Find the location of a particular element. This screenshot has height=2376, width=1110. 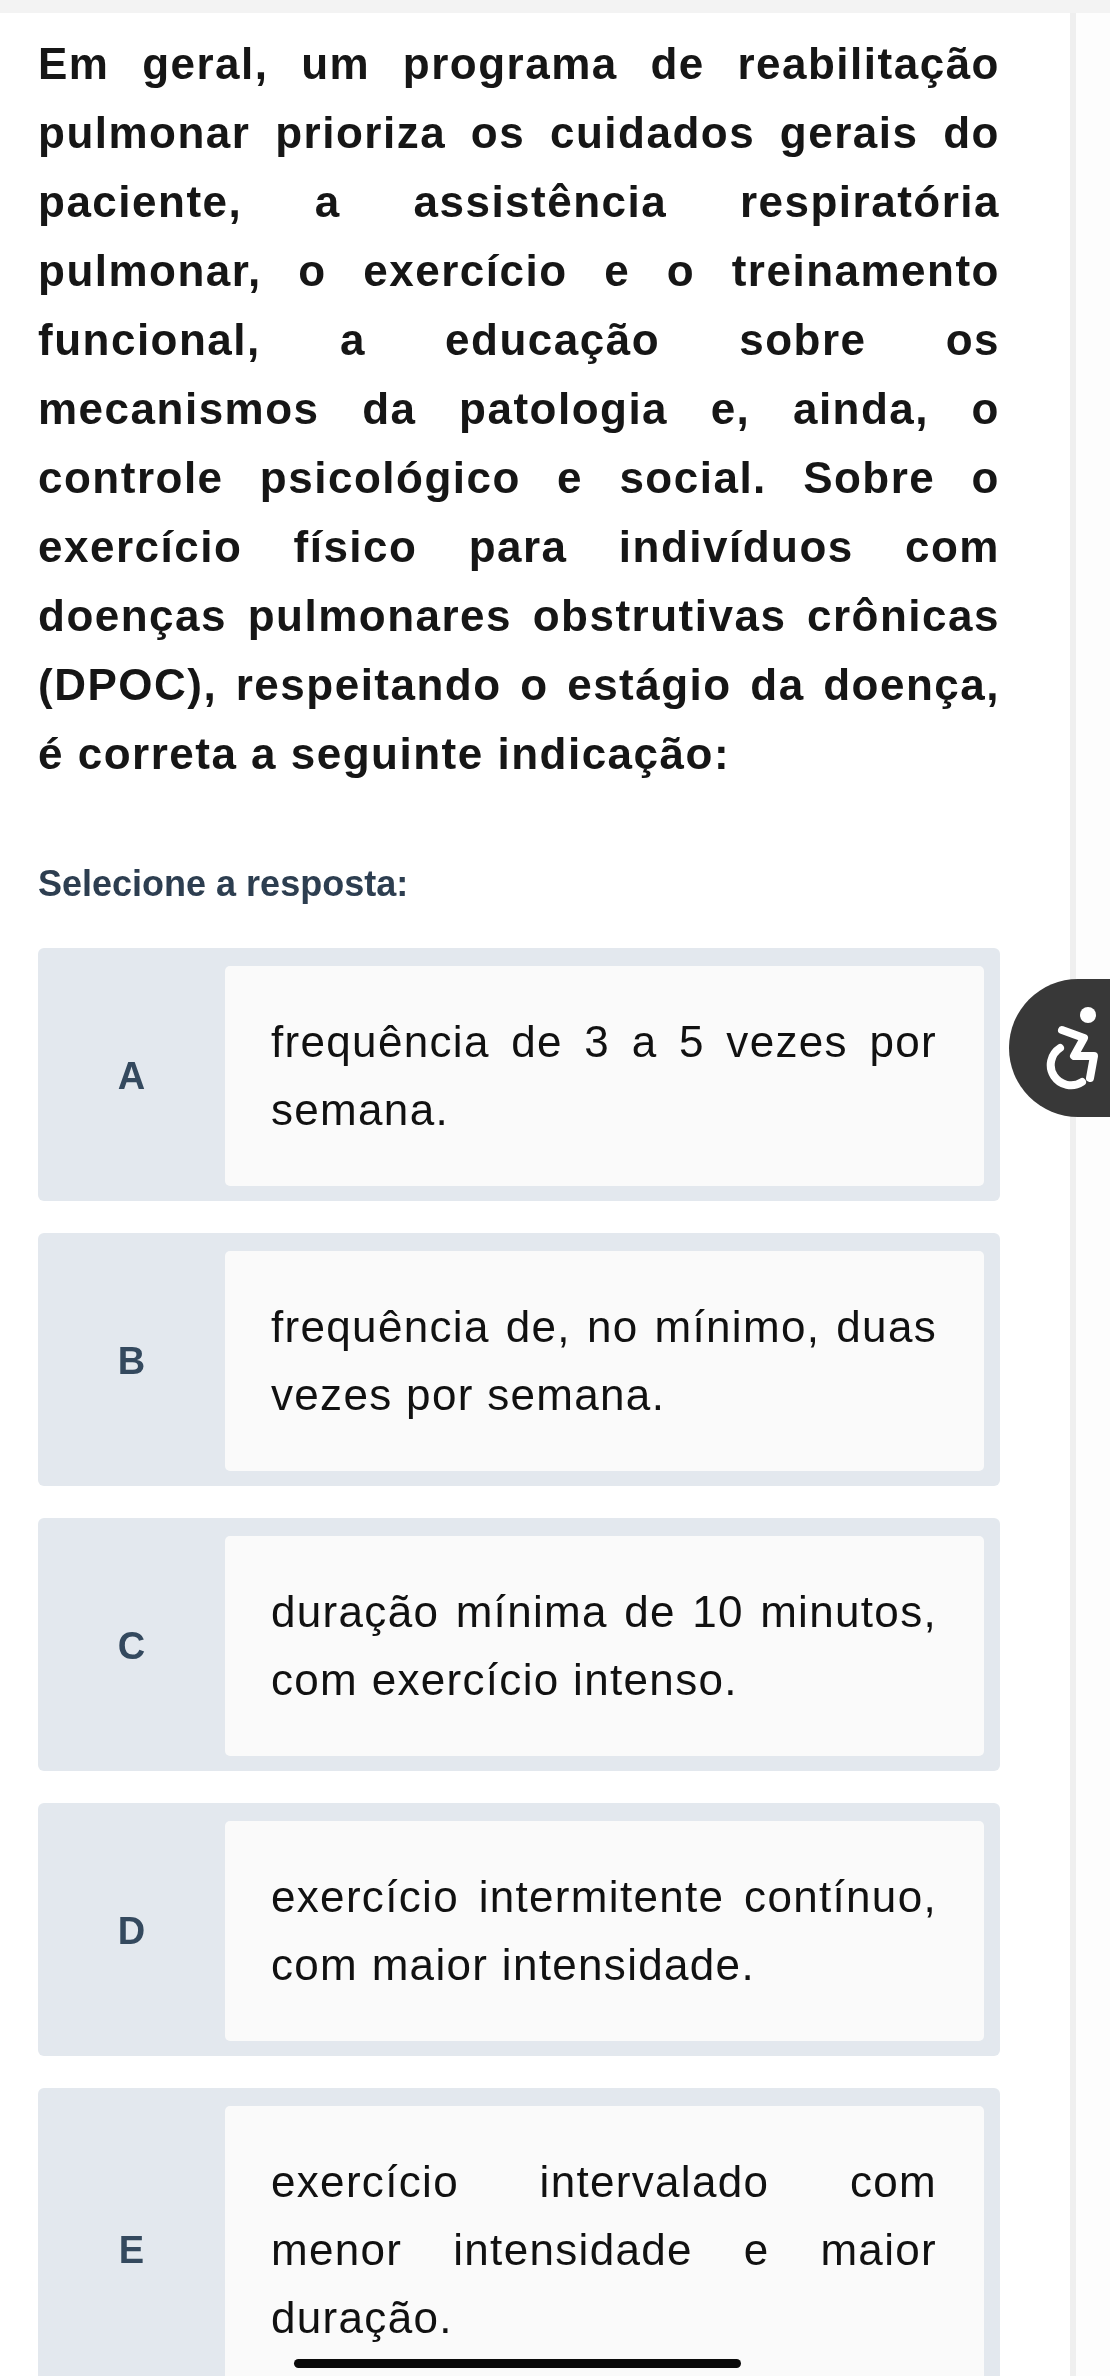

answer-option: C duração mínima de 10 minutos, com exercício intenso. is located at coordinates (519, 1644).